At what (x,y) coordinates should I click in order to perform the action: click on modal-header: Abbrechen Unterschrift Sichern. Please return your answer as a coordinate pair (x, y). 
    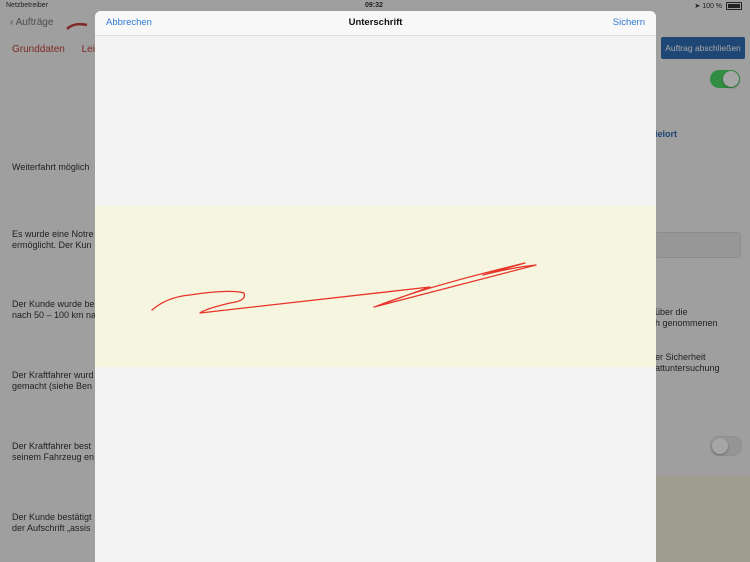
    Looking at the image, I should click on (375, 23).